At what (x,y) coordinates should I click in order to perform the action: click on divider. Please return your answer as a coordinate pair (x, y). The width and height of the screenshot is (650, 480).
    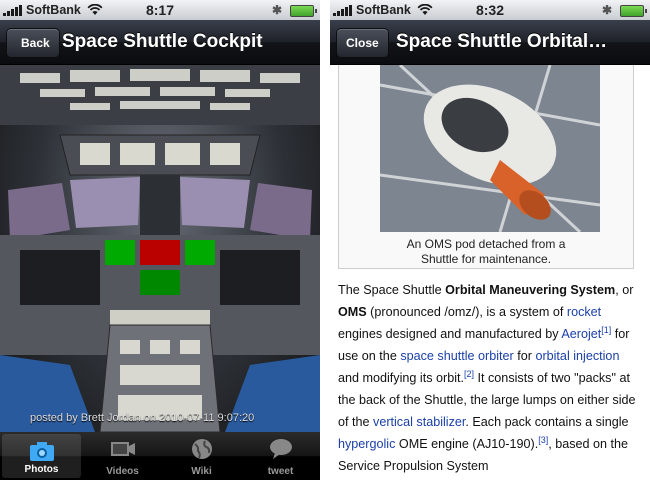
    Looking at the image, I should click on (325, 240).